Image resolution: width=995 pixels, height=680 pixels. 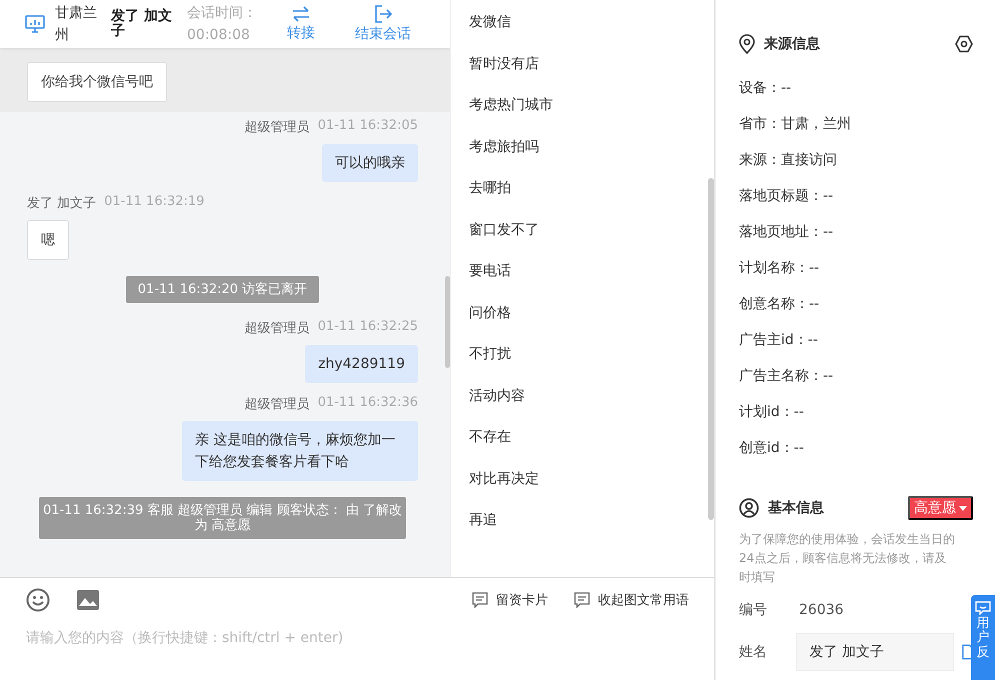 What do you see at coordinates (223, 289) in the screenshot?
I see `system-notice: 01-11 16:32:20 访客已离开` at bounding box center [223, 289].